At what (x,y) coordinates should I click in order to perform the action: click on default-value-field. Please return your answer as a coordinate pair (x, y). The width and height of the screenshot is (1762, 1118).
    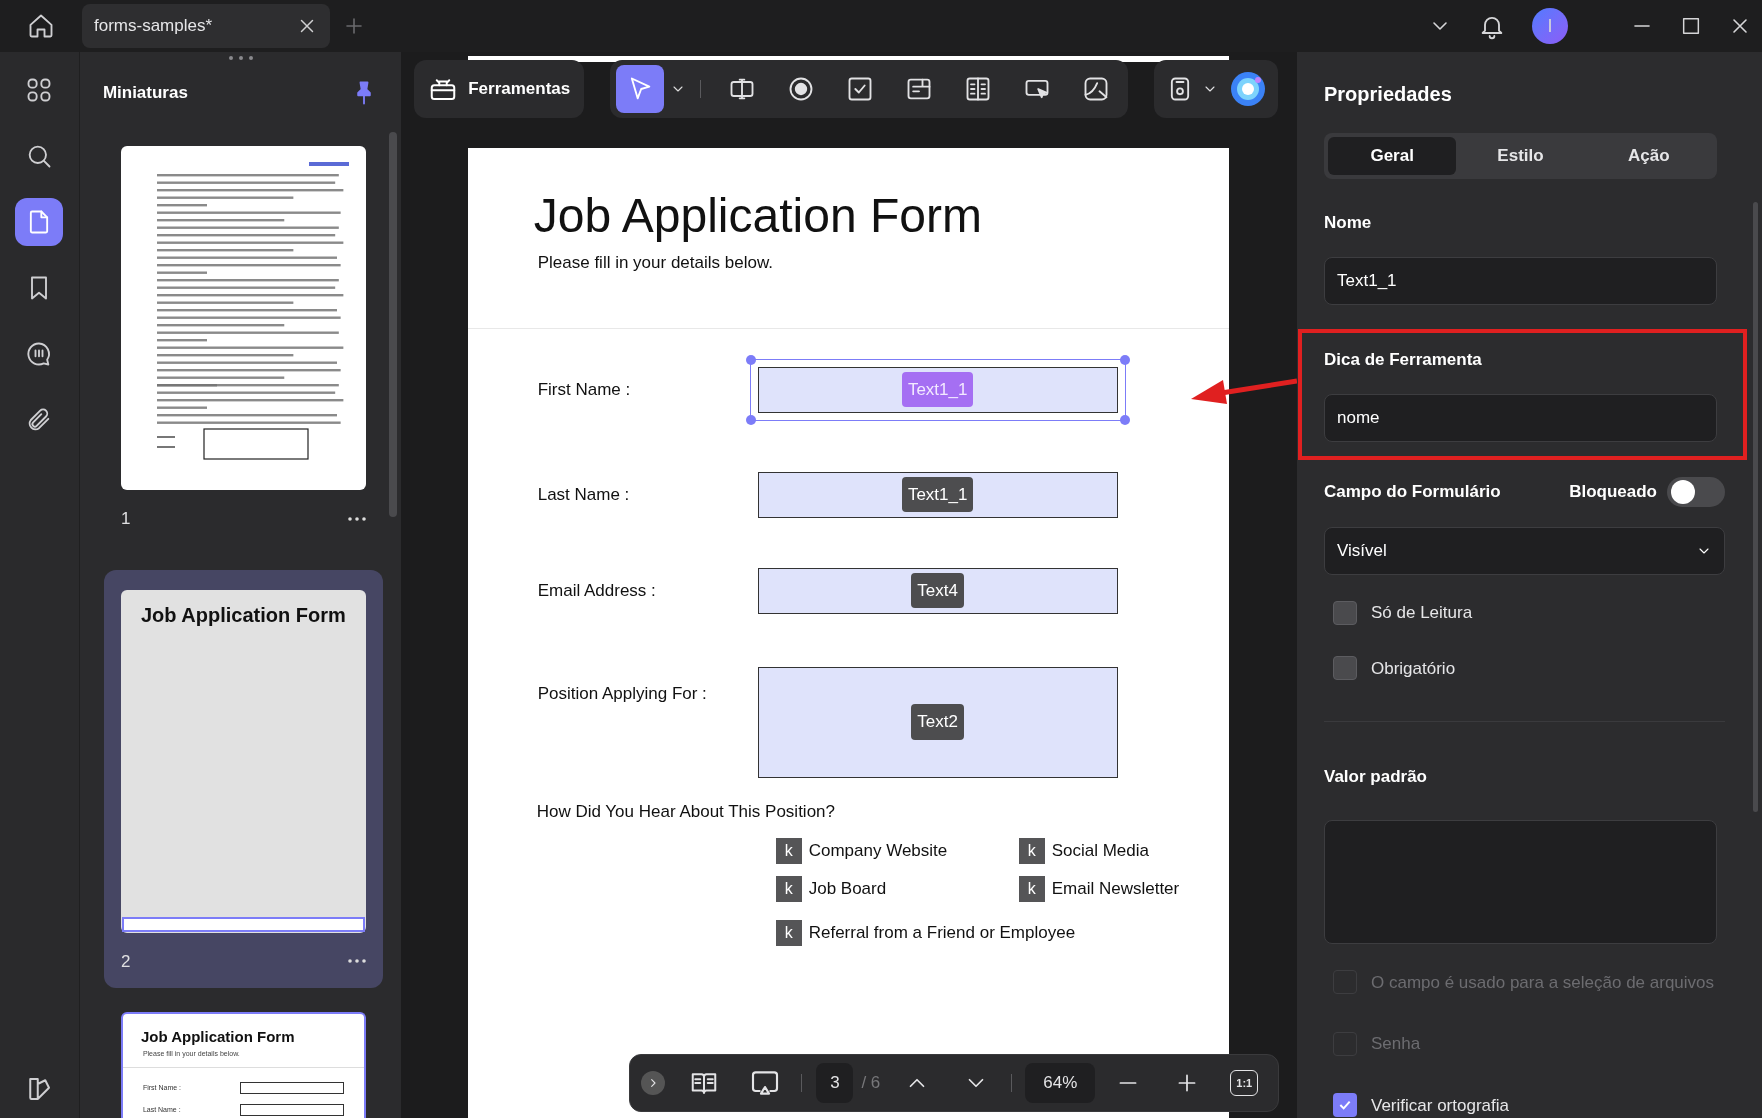
    Looking at the image, I should click on (1520, 881).